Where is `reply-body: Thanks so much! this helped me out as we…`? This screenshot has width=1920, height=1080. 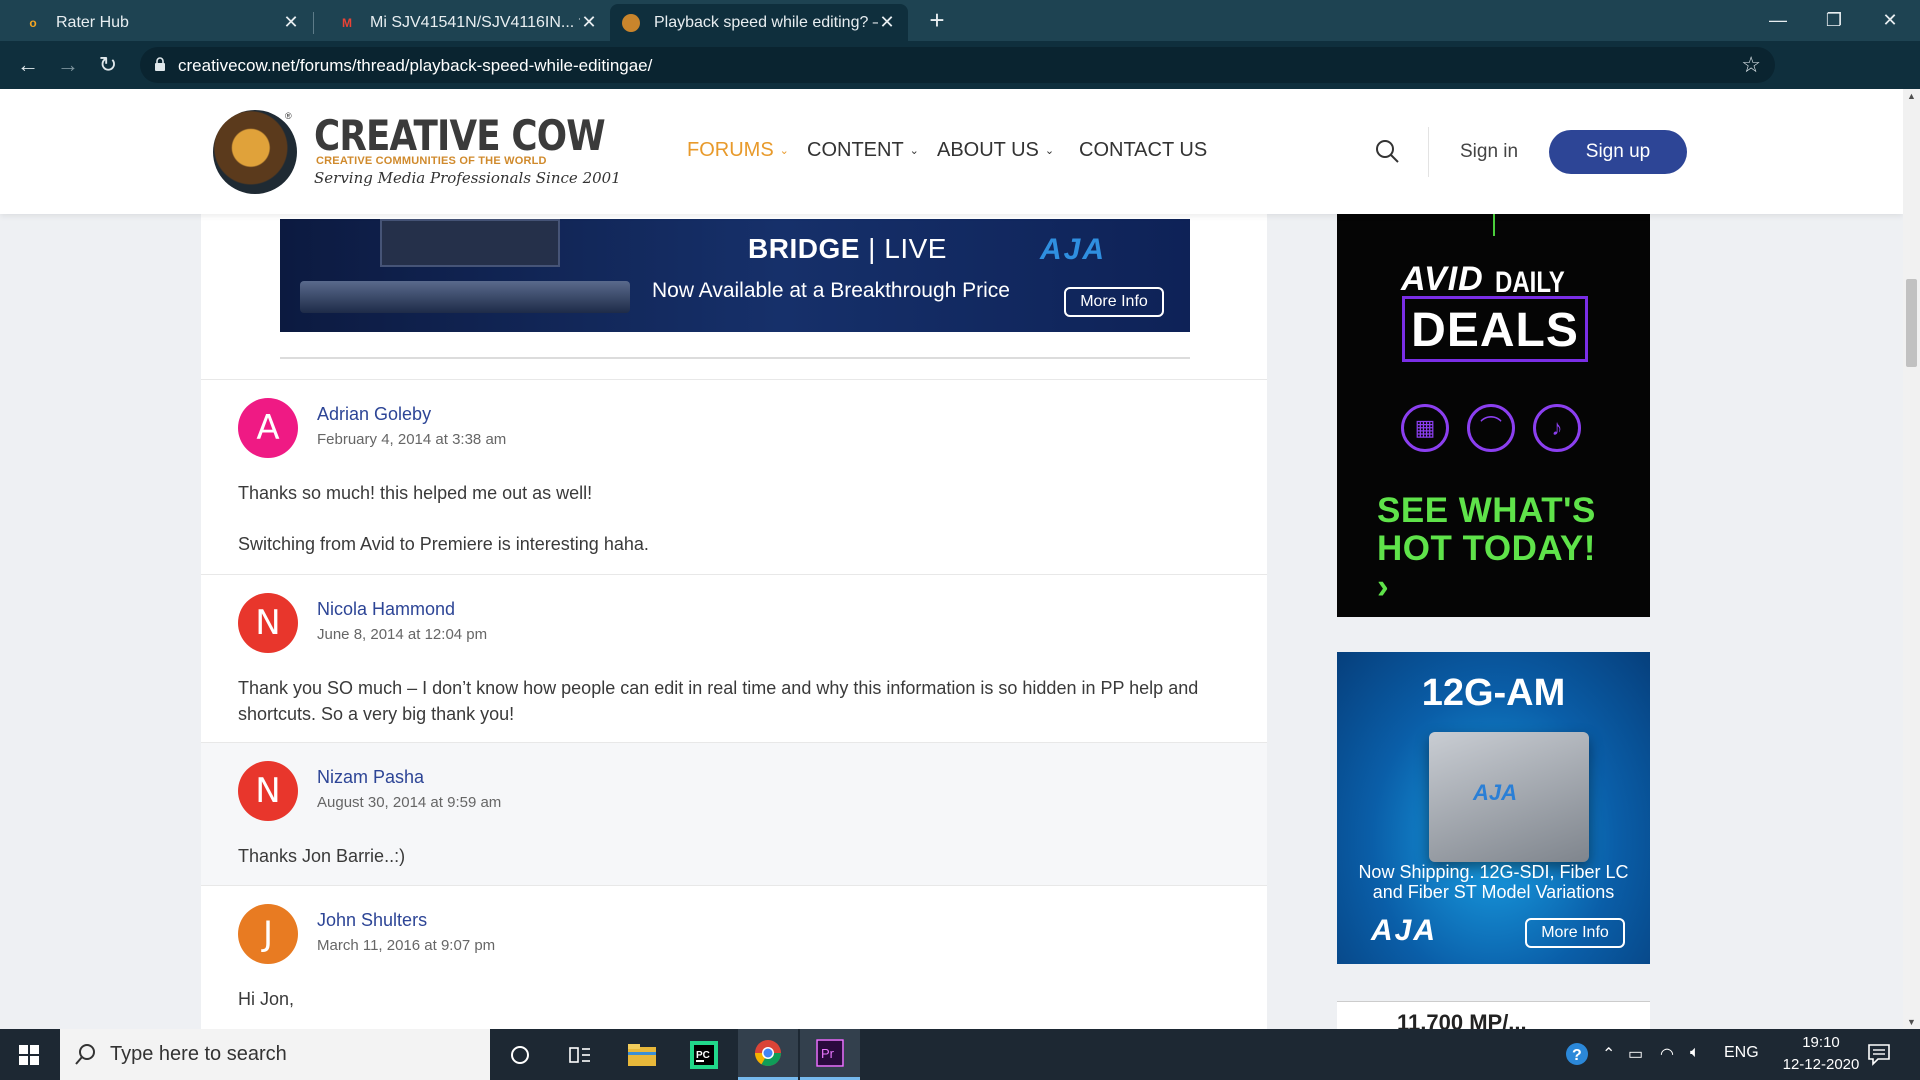
reply-body: Thanks so much! this helped me out as we… is located at coordinates (722, 531).